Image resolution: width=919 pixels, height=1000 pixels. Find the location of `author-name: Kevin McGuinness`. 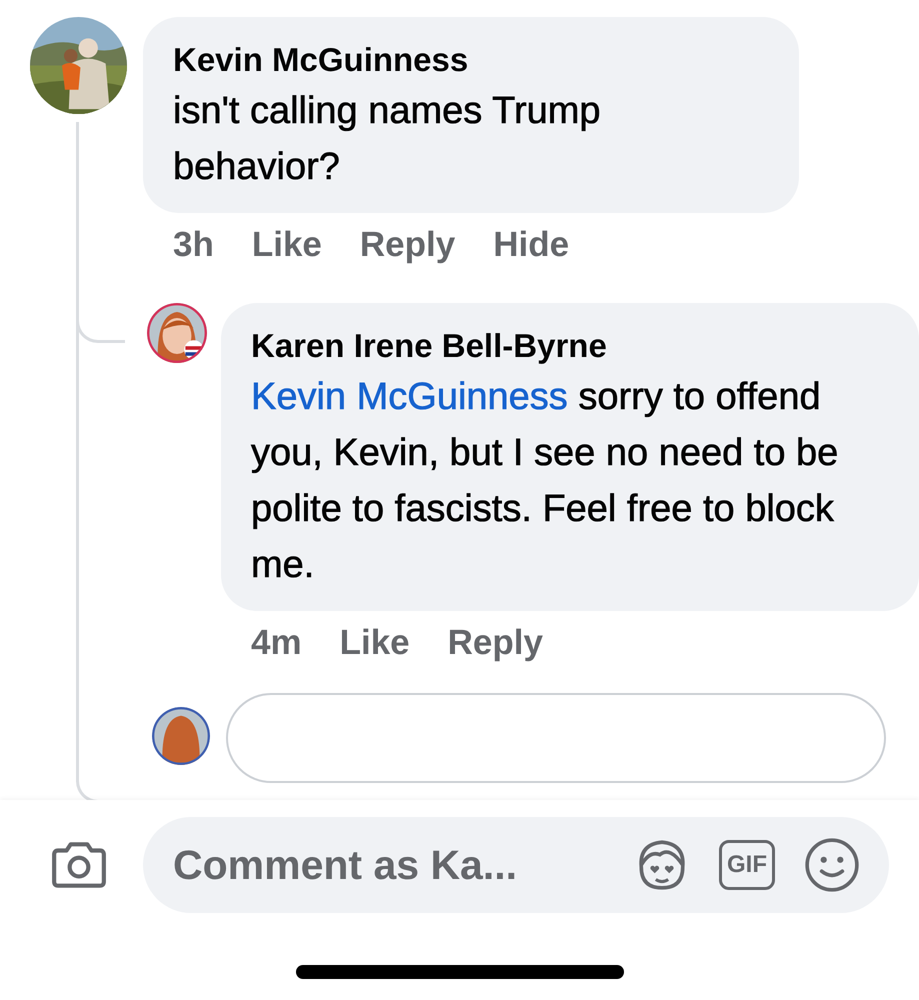

author-name: Kevin McGuinness is located at coordinates (320, 60).